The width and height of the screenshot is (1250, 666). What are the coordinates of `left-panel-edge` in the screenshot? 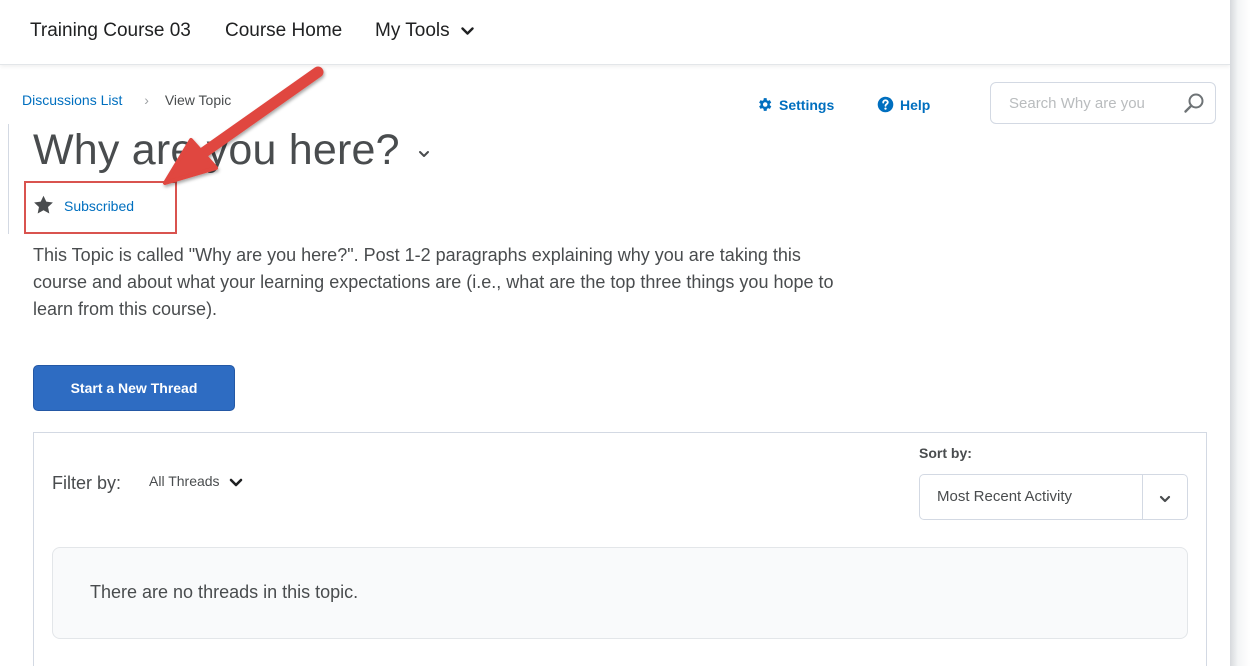 It's located at (10, 179).